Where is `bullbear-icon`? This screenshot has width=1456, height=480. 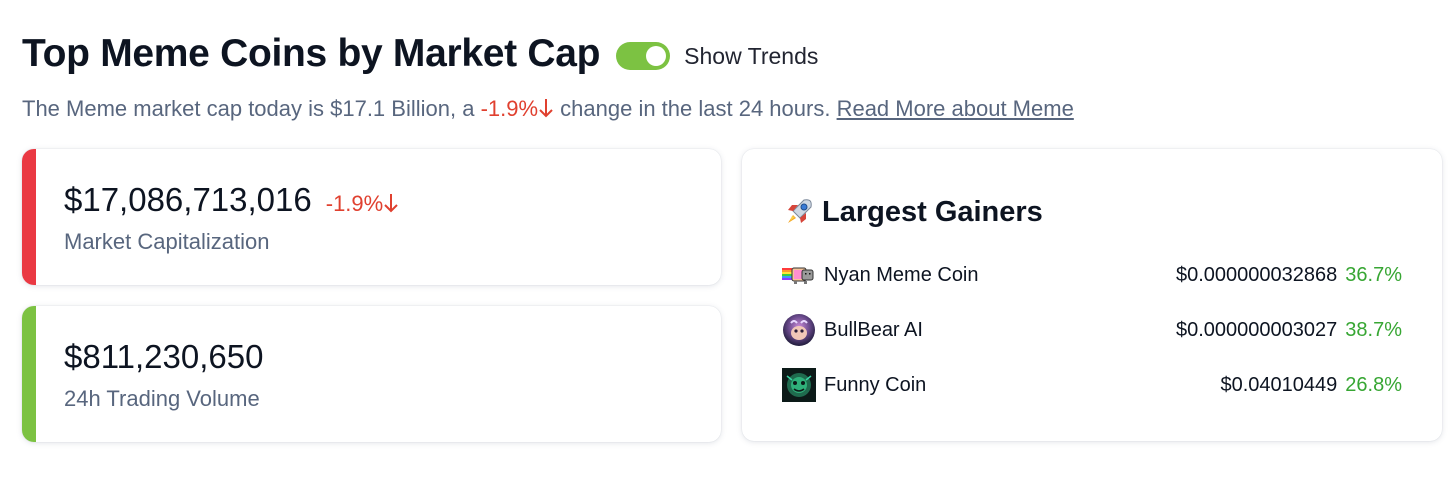
bullbear-icon is located at coordinates (799, 330).